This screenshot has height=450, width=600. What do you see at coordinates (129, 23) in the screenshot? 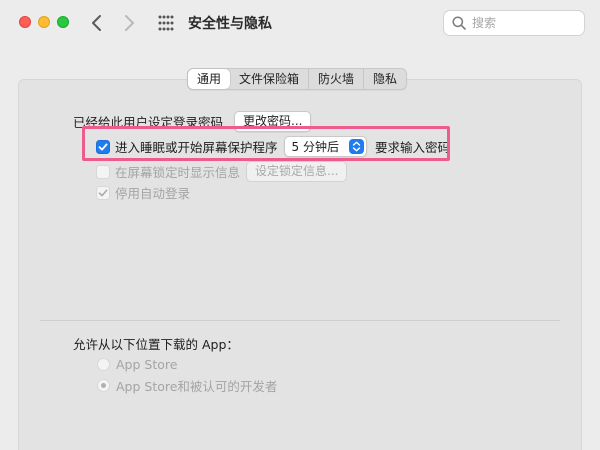
I see `forward-chevron-icon` at bounding box center [129, 23].